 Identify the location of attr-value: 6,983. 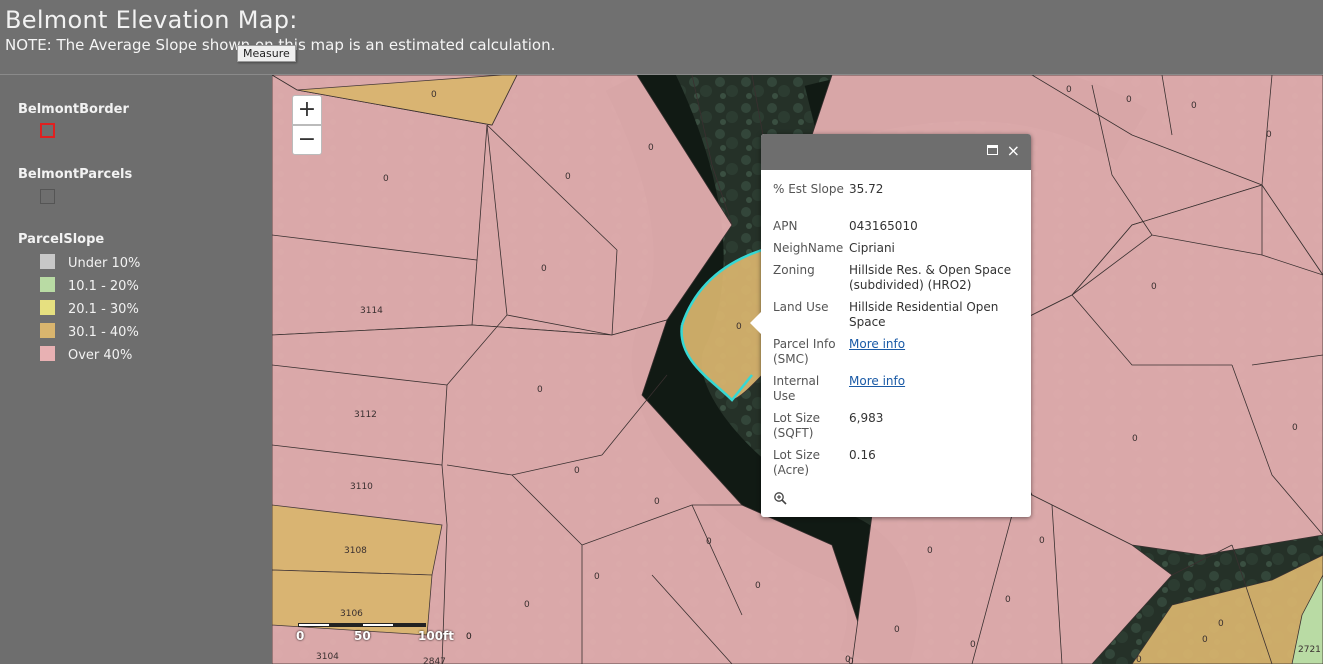
(866, 418).